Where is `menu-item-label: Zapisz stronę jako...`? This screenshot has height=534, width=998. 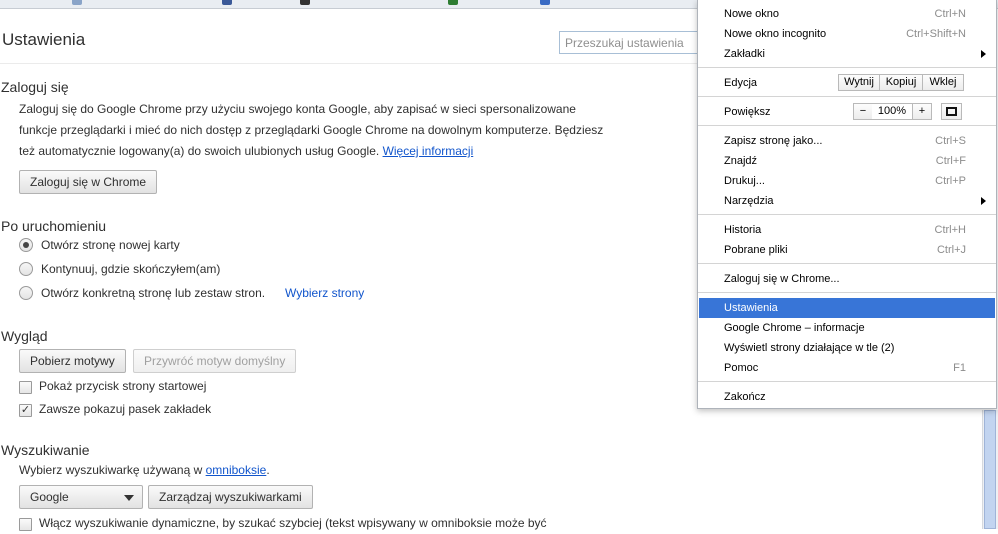 menu-item-label: Zapisz stronę jako... is located at coordinates (773, 141).